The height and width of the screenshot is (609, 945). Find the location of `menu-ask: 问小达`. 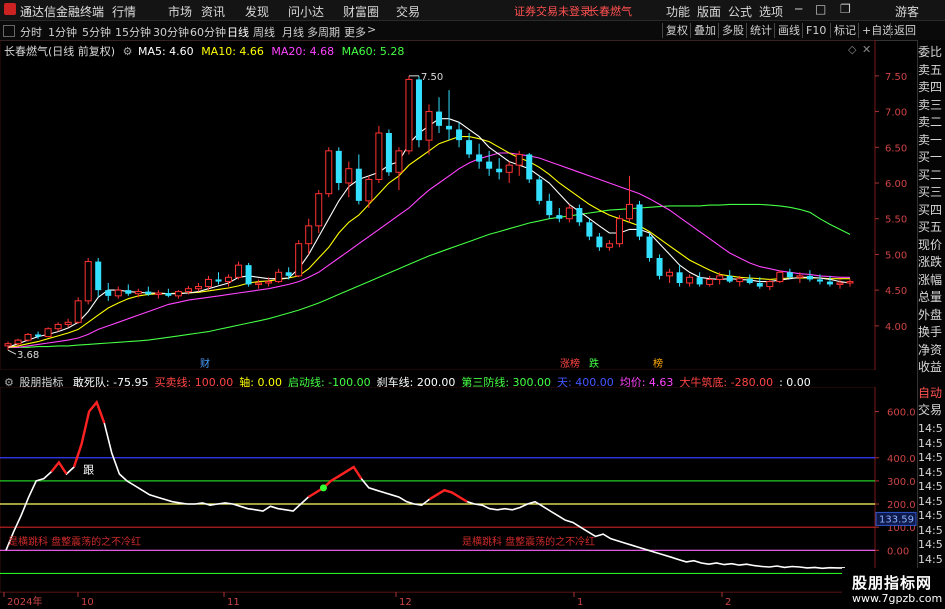

menu-ask: 问小达 is located at coordinates (306, 11).